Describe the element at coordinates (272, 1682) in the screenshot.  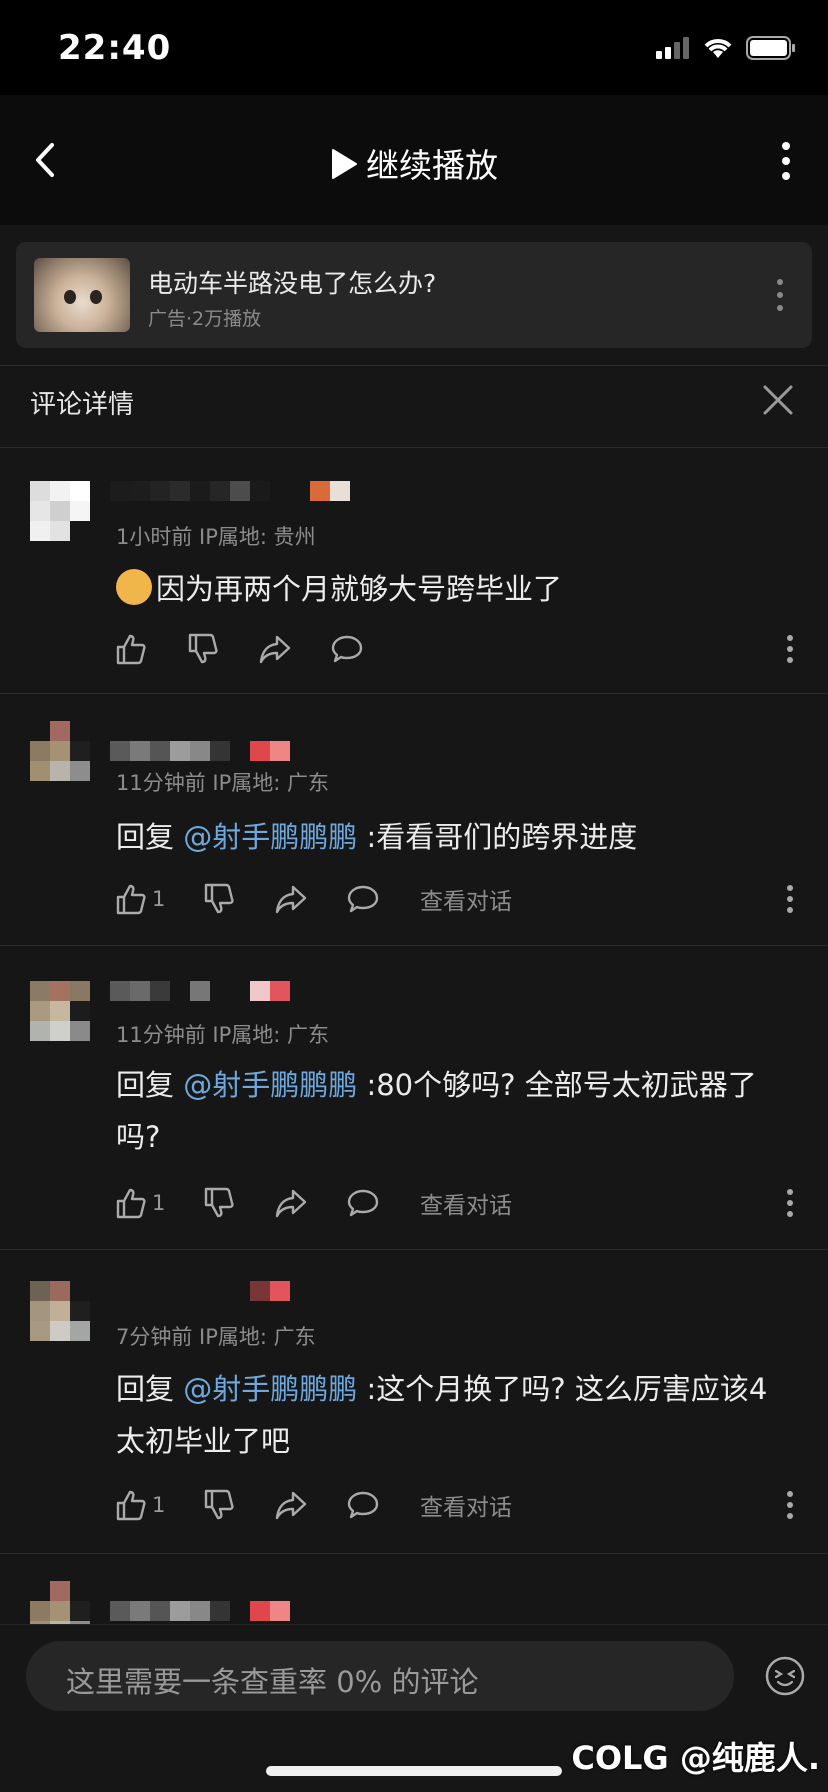
I see `comment-input-placeholder: 这里需要一条查重率 0% 的评论` at that location.